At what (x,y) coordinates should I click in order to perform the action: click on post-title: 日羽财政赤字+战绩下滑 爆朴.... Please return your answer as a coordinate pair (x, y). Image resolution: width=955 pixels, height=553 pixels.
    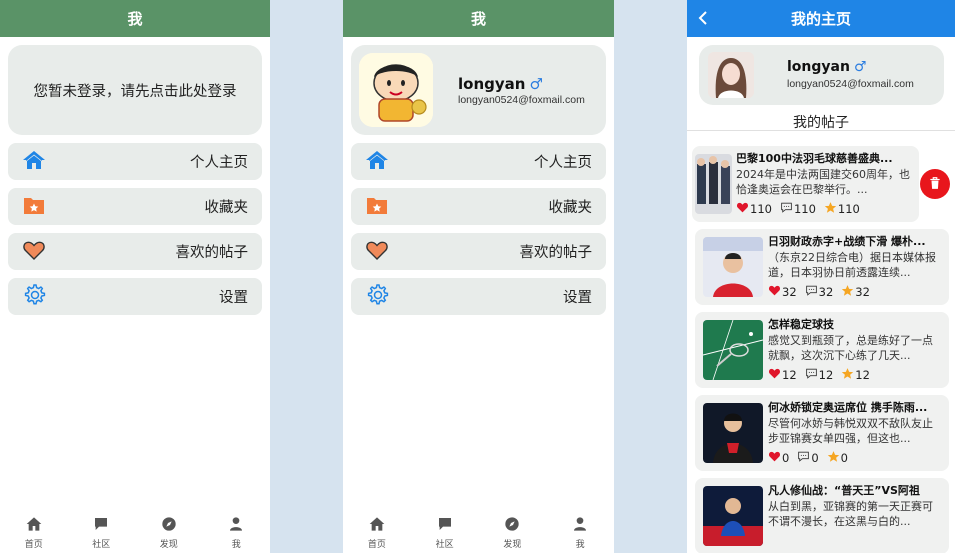
    Looking at the image, I should click on (847, 241).